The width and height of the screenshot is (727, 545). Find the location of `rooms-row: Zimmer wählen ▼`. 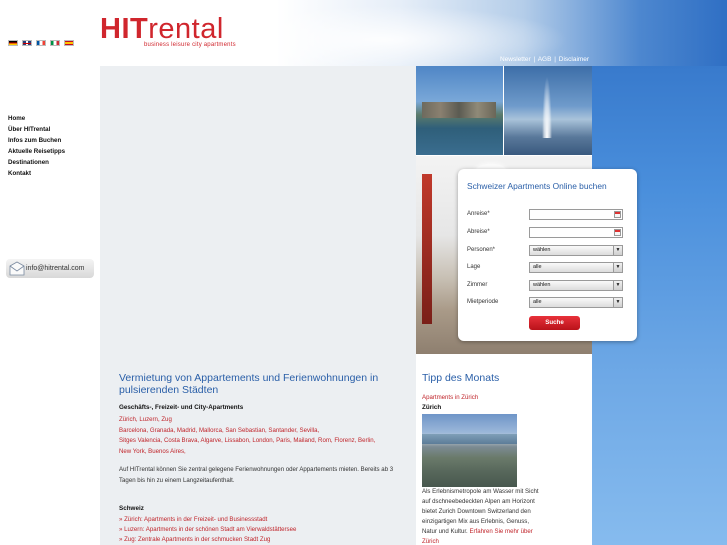

rooms-row: Zimmer wählen ▼ is located at coordinates (547, 286).